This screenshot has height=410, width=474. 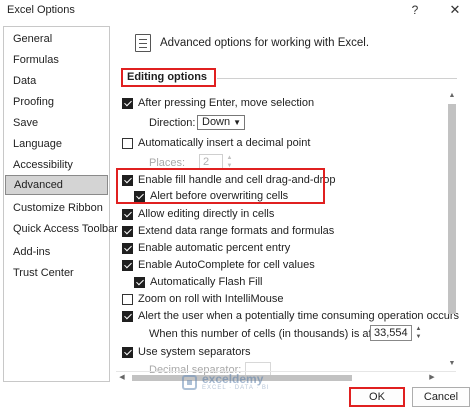 I want to click on section-title-editing-options: Editing options, so click(x=168, y=77).